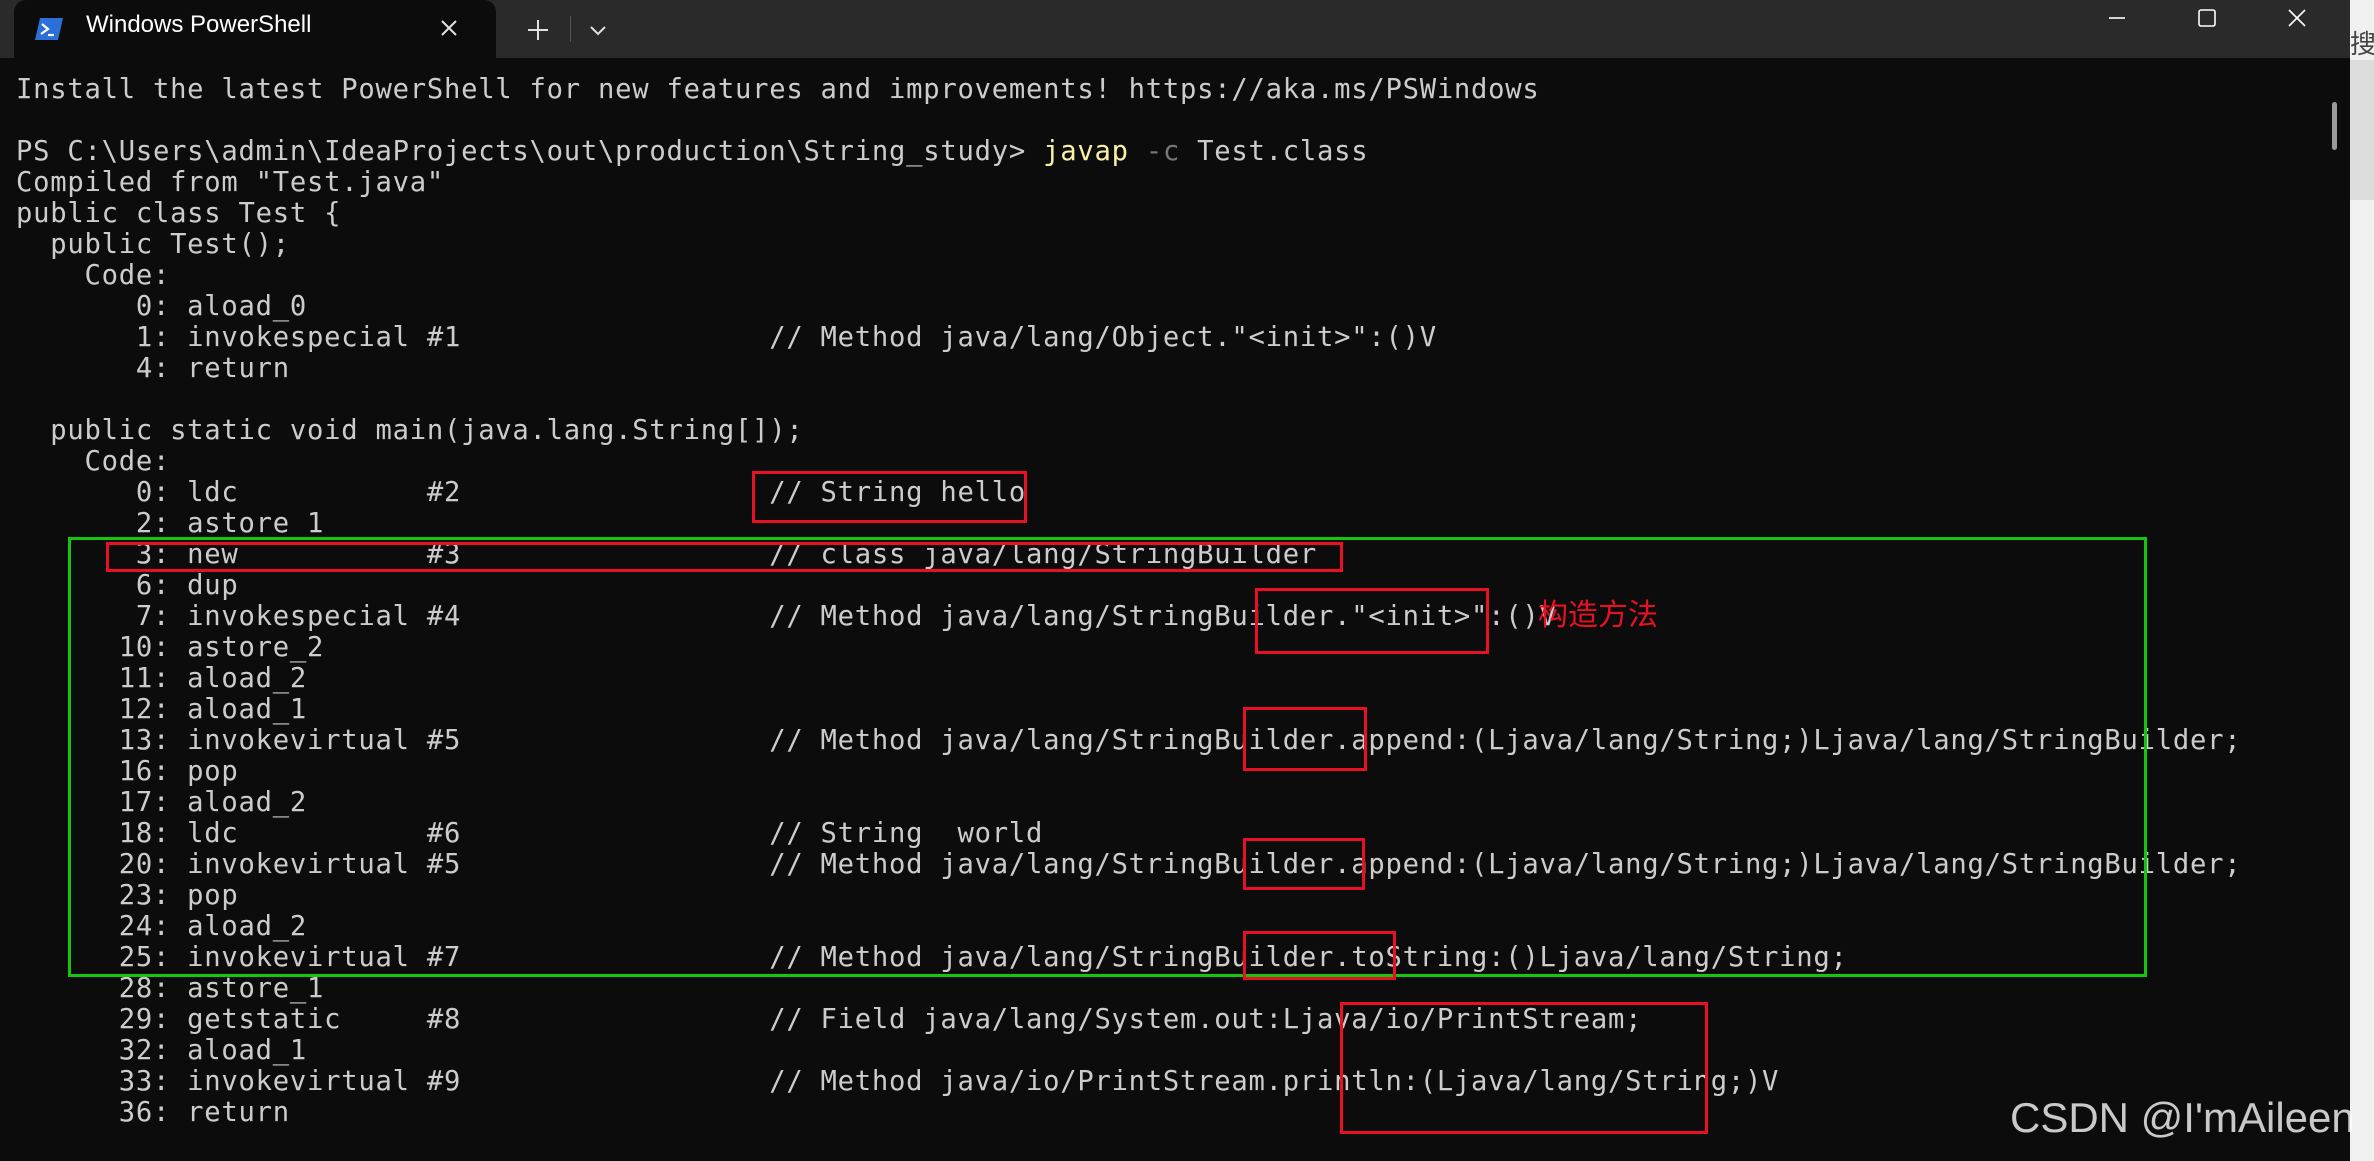 The width and height of the screenshot is (2374, 1161). Describe the element at coordinates (1598, 615) in the screenshot. I see `annotation-label: 构造方法` at that location.